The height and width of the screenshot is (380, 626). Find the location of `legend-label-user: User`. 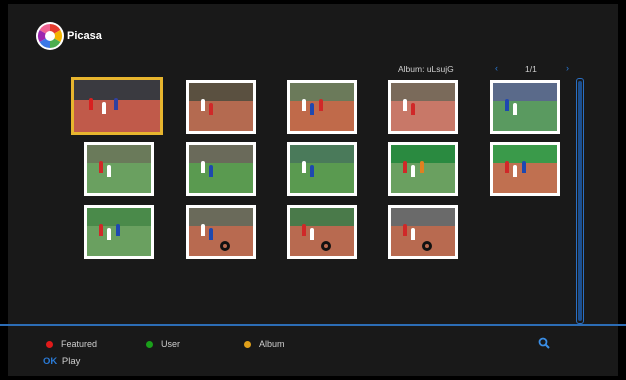

legend-label-user: User is located at coordinates (171, 344).